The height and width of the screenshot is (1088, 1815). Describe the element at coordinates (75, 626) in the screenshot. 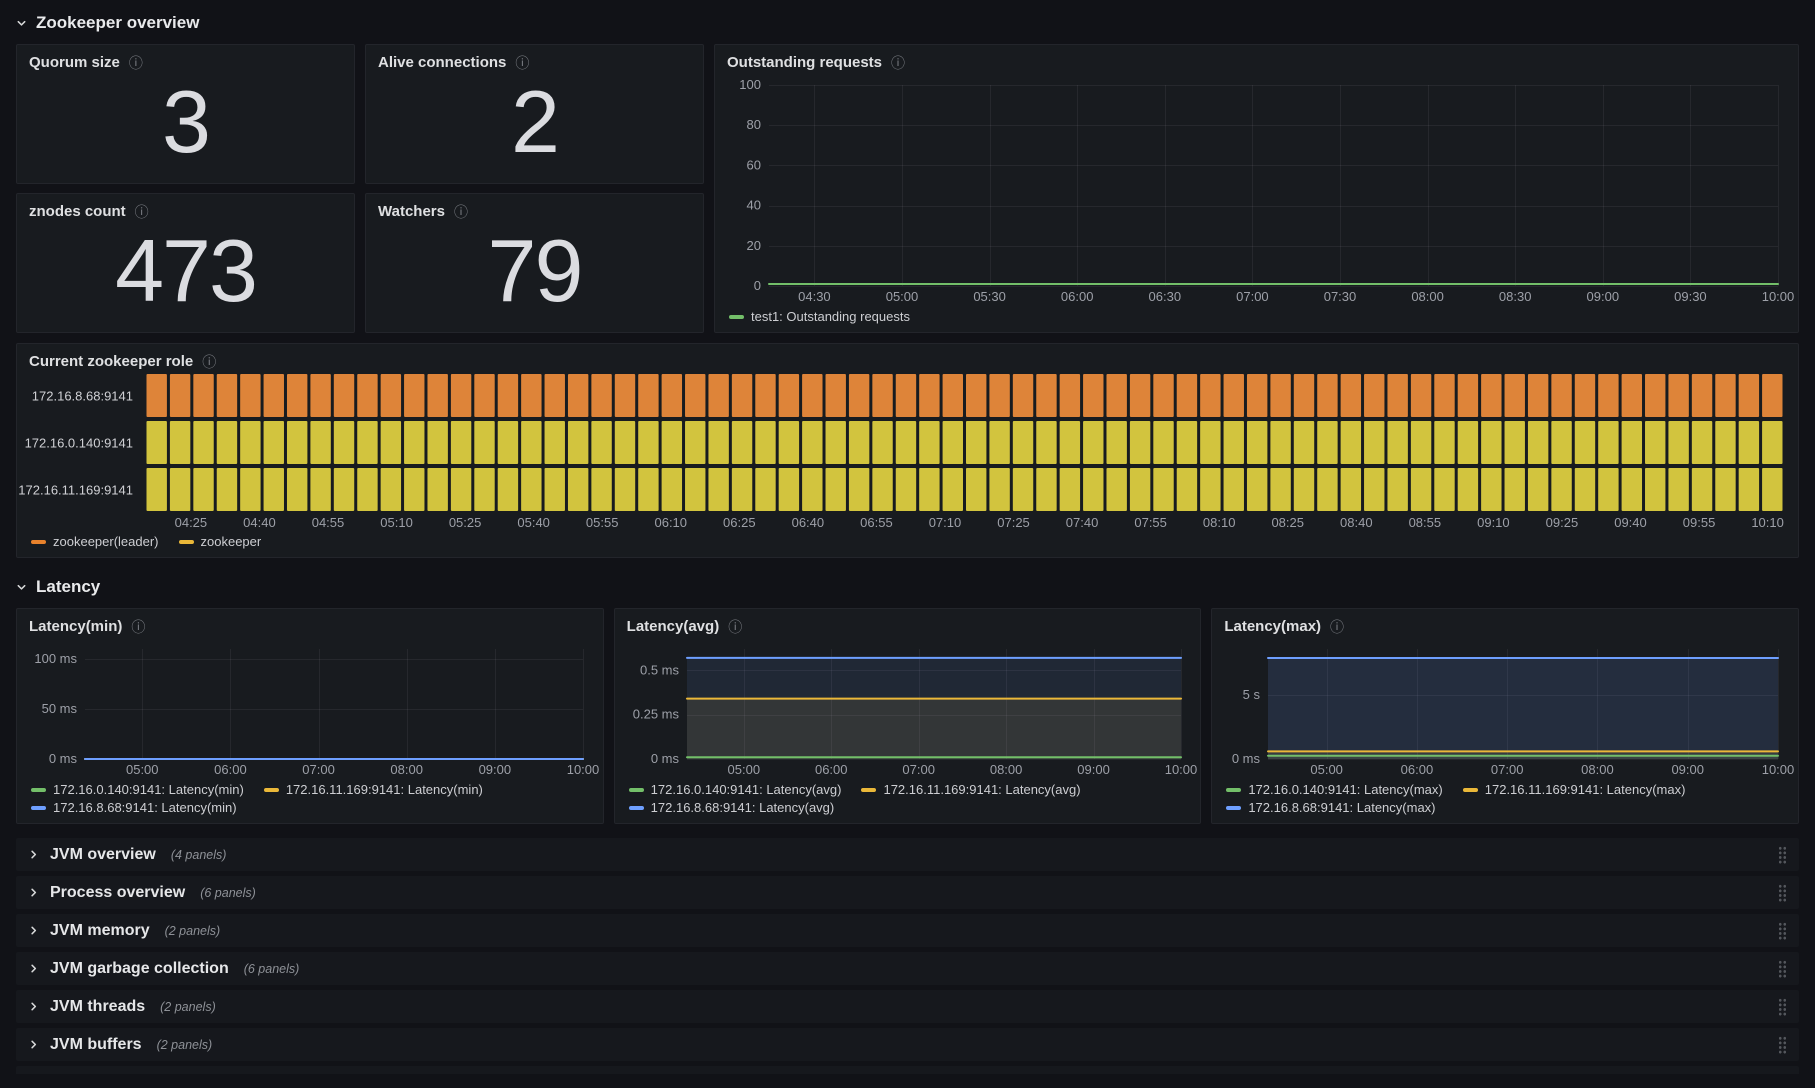

I see `panel-title: Latency(min)` at that location.